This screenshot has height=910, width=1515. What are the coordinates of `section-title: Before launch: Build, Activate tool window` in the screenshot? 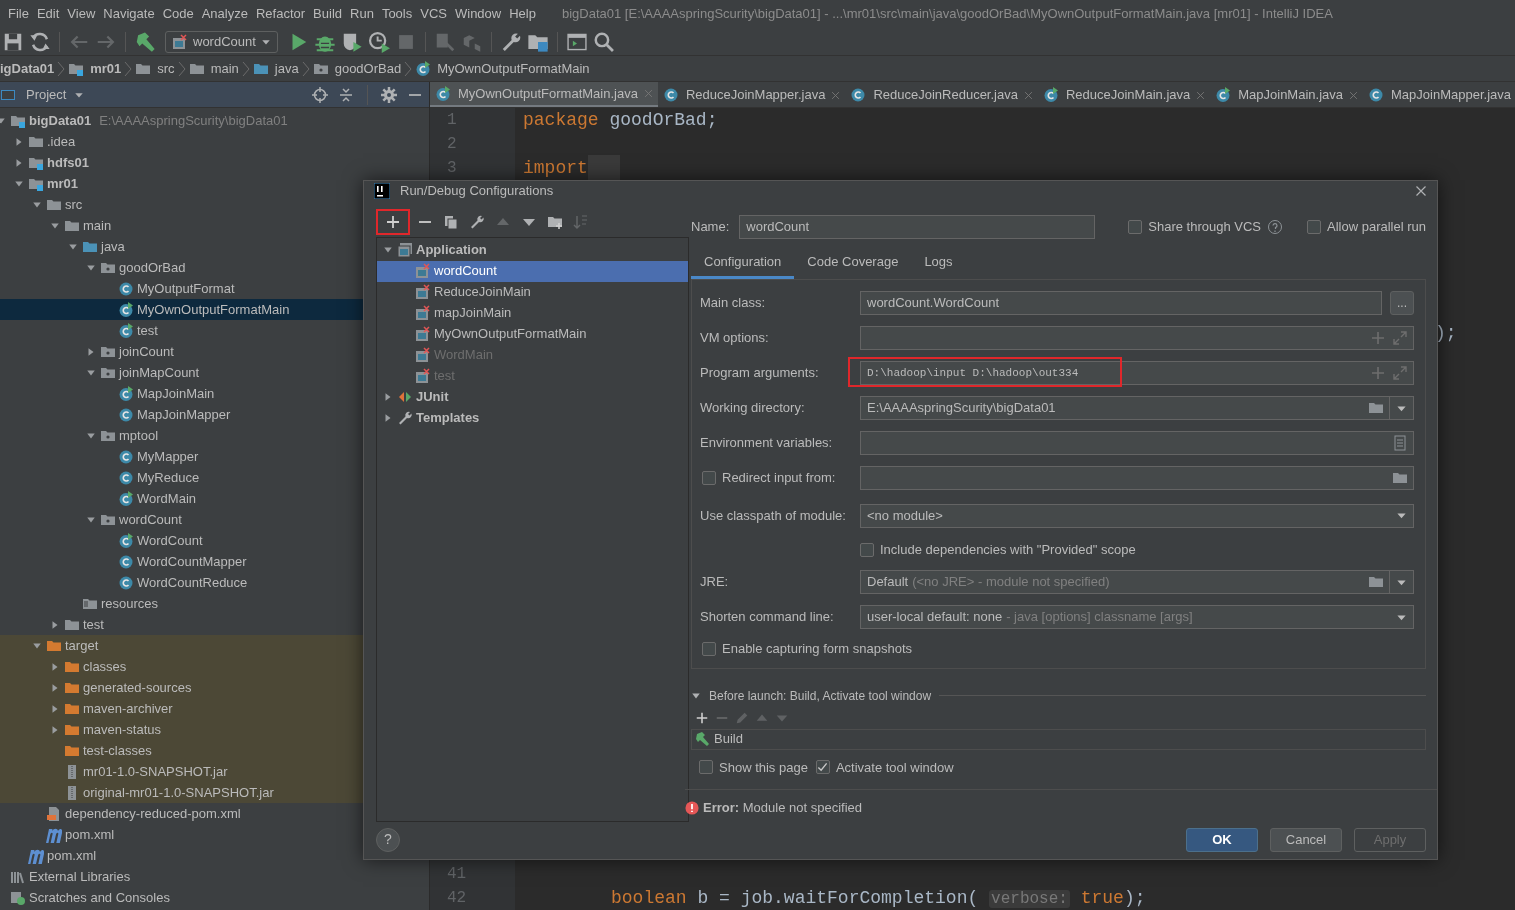 It's located at (820, 696).